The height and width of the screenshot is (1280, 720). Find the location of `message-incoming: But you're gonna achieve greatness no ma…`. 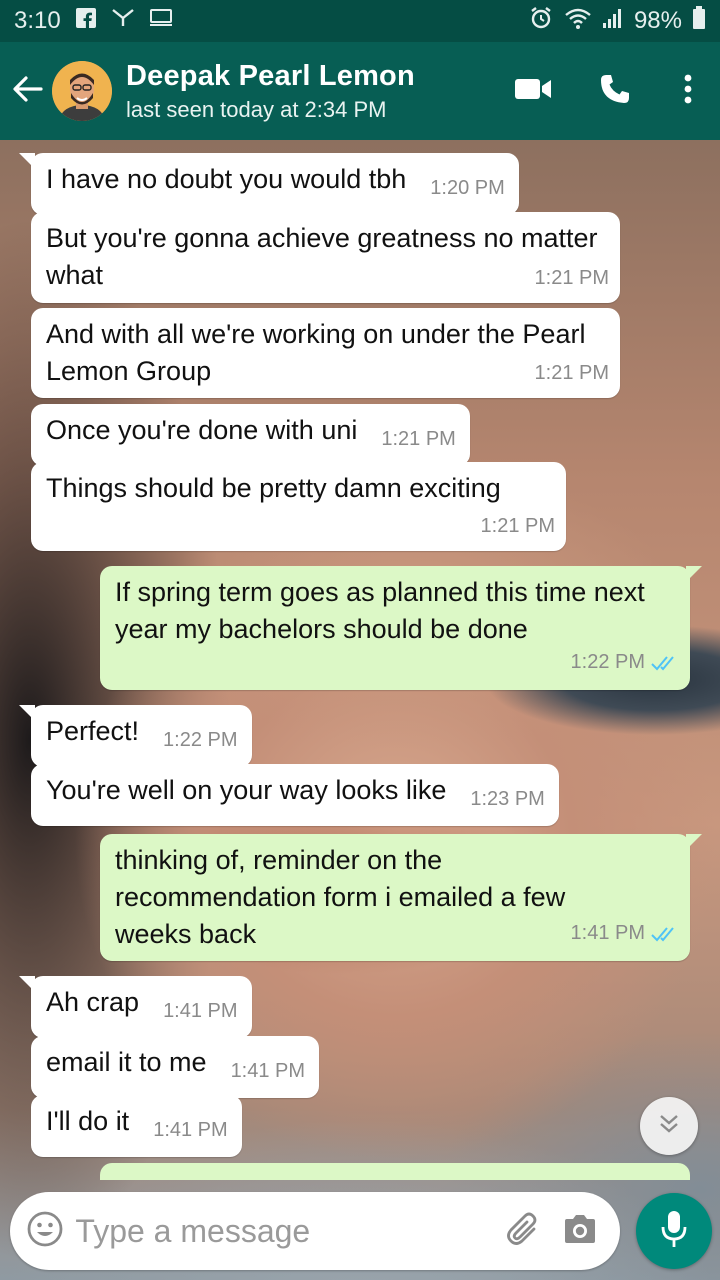

message-incoming: But you're gonna achieve greatness no ma… is located at coordinates (325, 257).